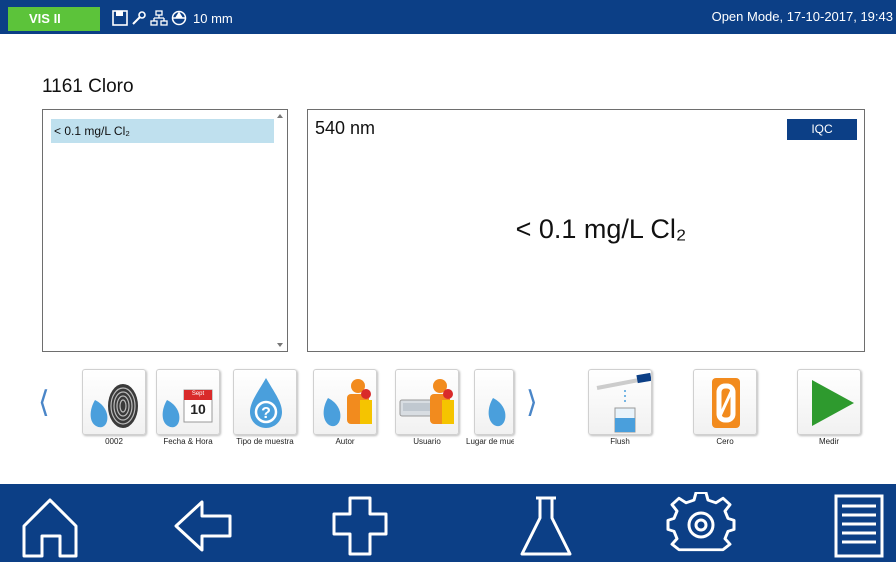  Describe the element at coordinates (198, 409) in the screenshot. I see `calendar-day: 10` at that location.